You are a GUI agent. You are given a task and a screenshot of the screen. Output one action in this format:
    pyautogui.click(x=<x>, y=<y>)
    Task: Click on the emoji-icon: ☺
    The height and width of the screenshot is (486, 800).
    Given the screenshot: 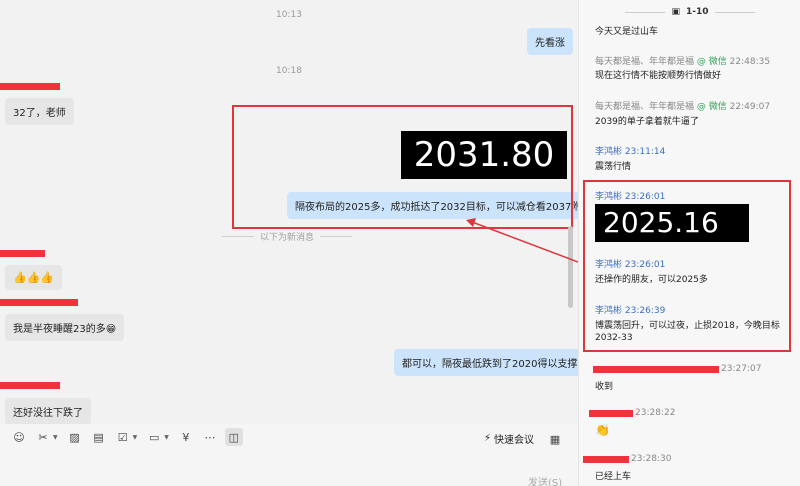 What is the action you would take?
    pyautogui.click(x=19, y=437)
    